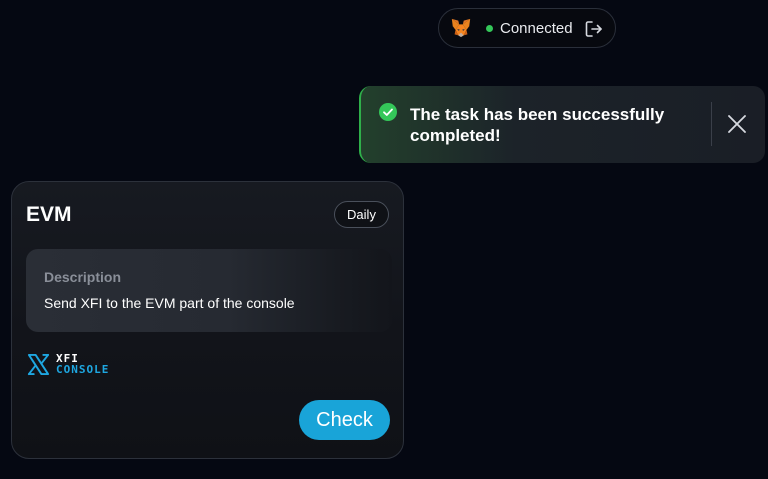 The width and height of the screenshot is (768, 479). I want to click on logout-icon, so click(594, 29).